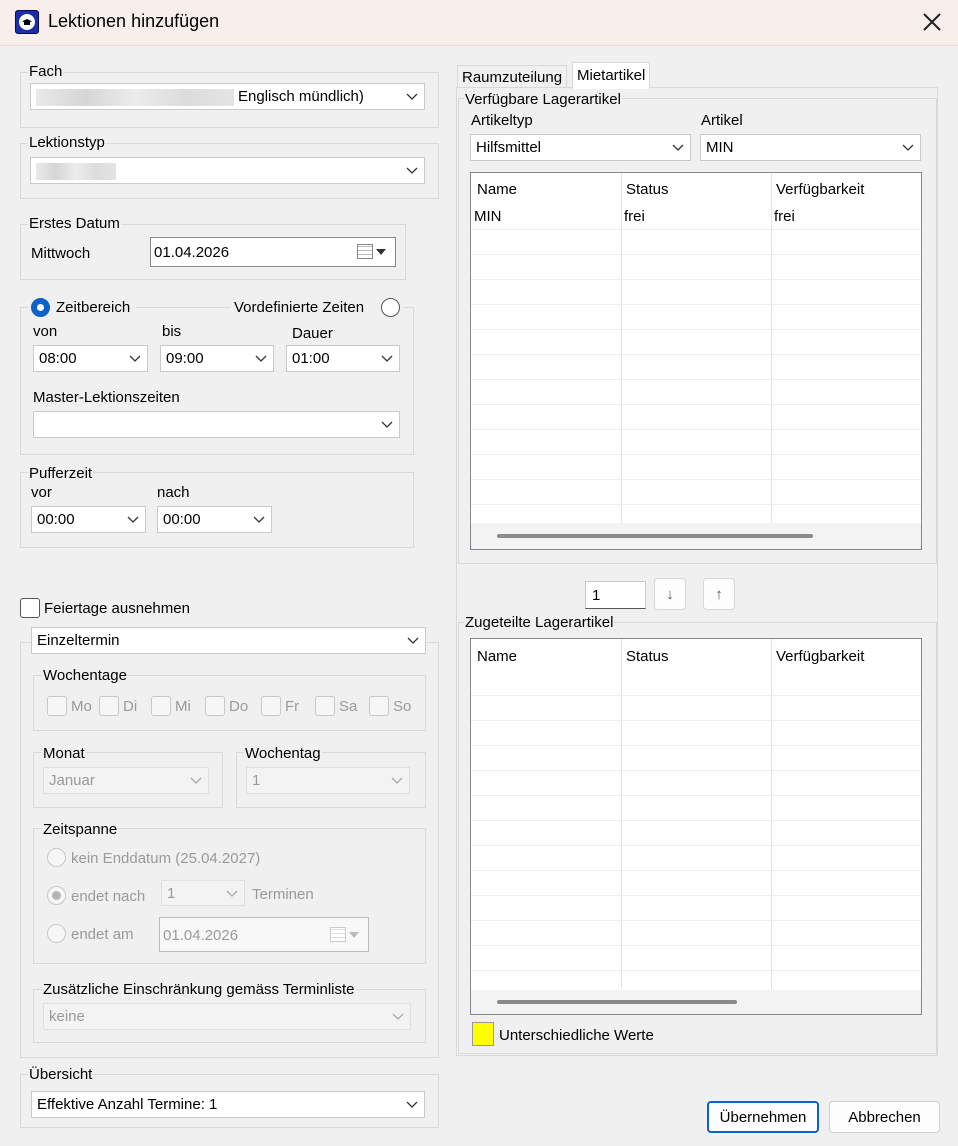 The height and width of the screenshot is (1146, 958). I want to click on cell-name: MIN, so click(488, 216).